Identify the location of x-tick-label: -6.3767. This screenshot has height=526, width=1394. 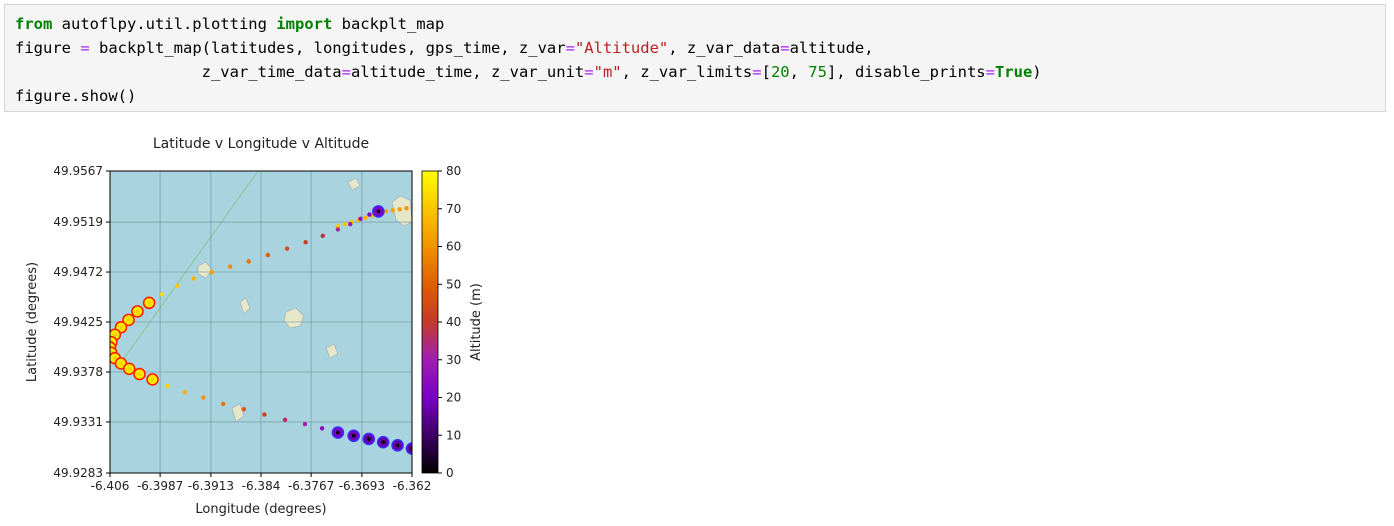
(311, 486).